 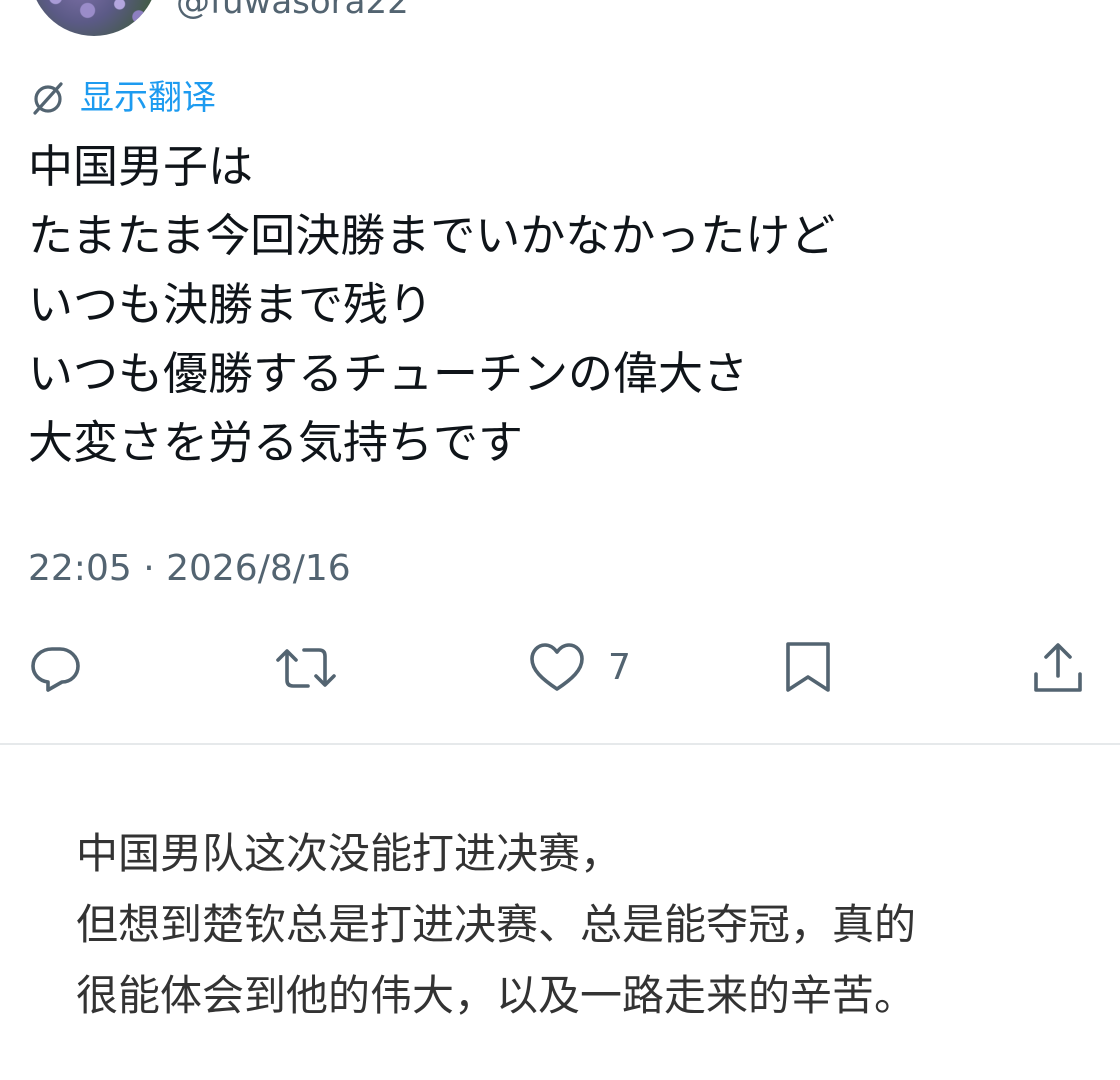 I want to click on tweet-text-line: 中国男子は, so click(x=141, y=166).